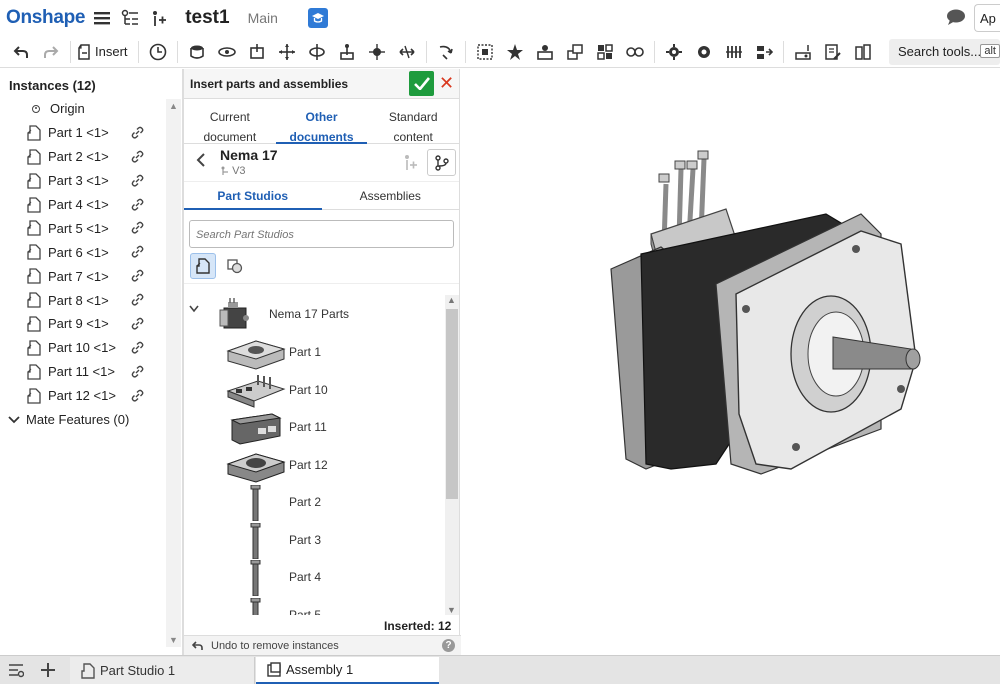 This screenshot has height=684, width=1000. Describe the element at coordinates (545, 52) in the screenshot. I see `linear-pattern-icon` at that location.